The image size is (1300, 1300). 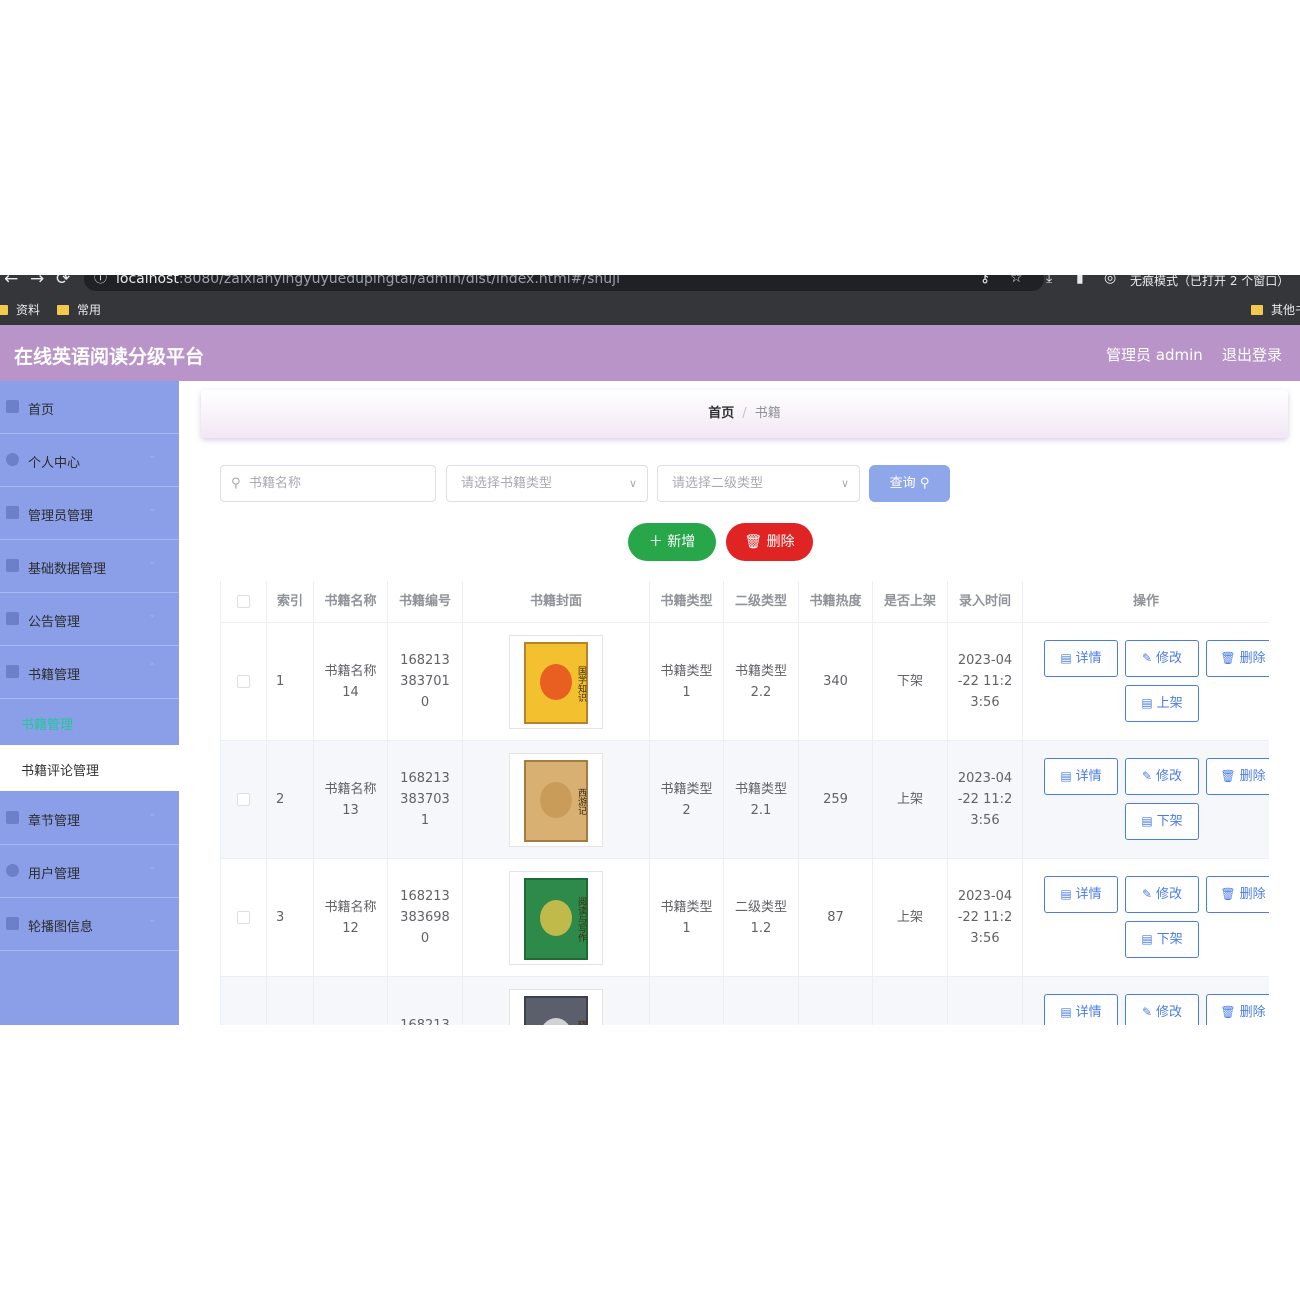 What do you see at coordinates (243, 601) in the screenshot?
I see `select-all-checkbox` at bounding box center [243, 601].